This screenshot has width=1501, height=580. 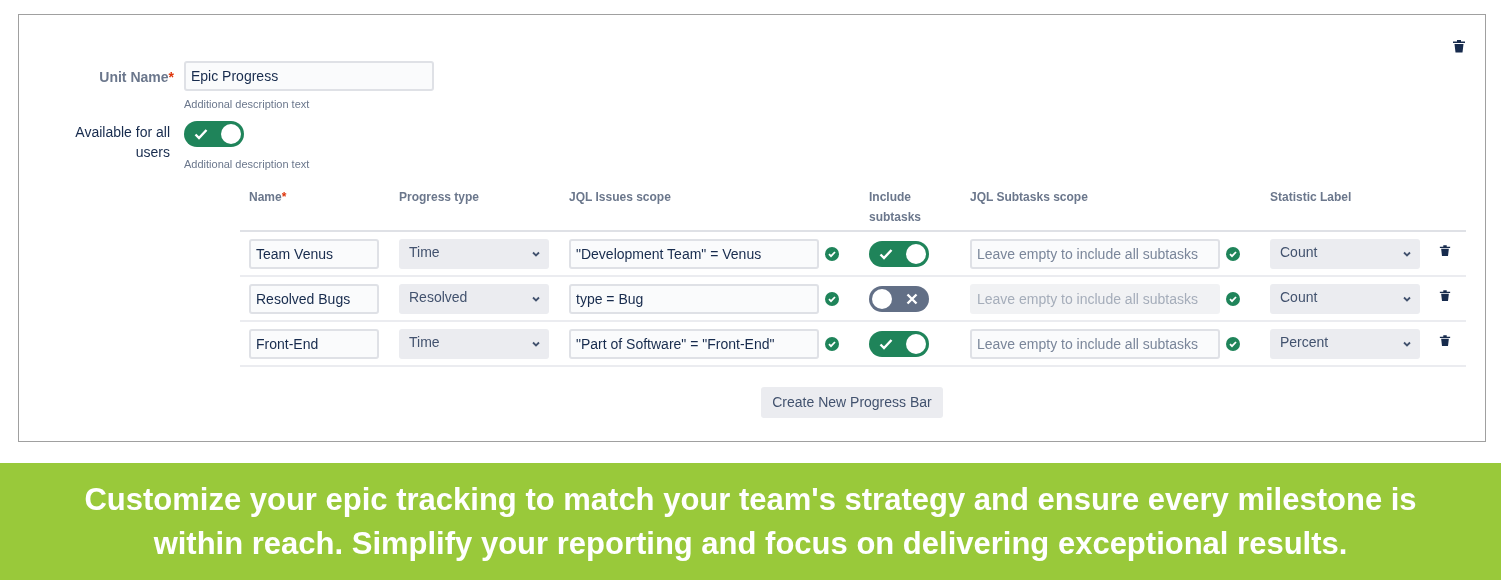 I want to click on create-progress-bar-button: Create New Progress Bar, so click(x=852, y=402).